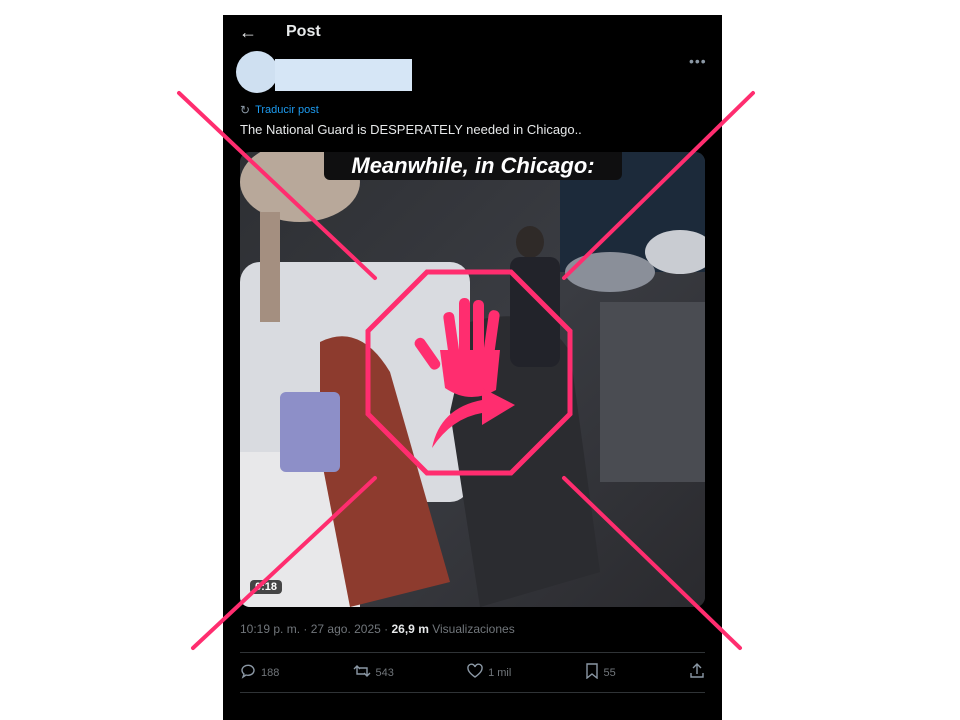  Describe the element at coordinates (245, 110) in the screenshot. I see `translate-icon: ↻` at that location.